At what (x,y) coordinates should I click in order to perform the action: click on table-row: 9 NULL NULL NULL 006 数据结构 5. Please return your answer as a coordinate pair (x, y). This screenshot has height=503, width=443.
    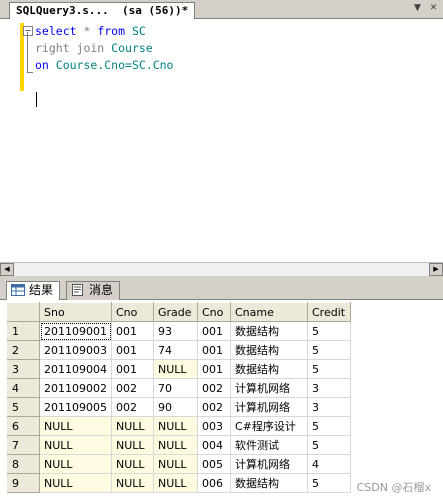
    Looking at the image, I should click on (179, 483).